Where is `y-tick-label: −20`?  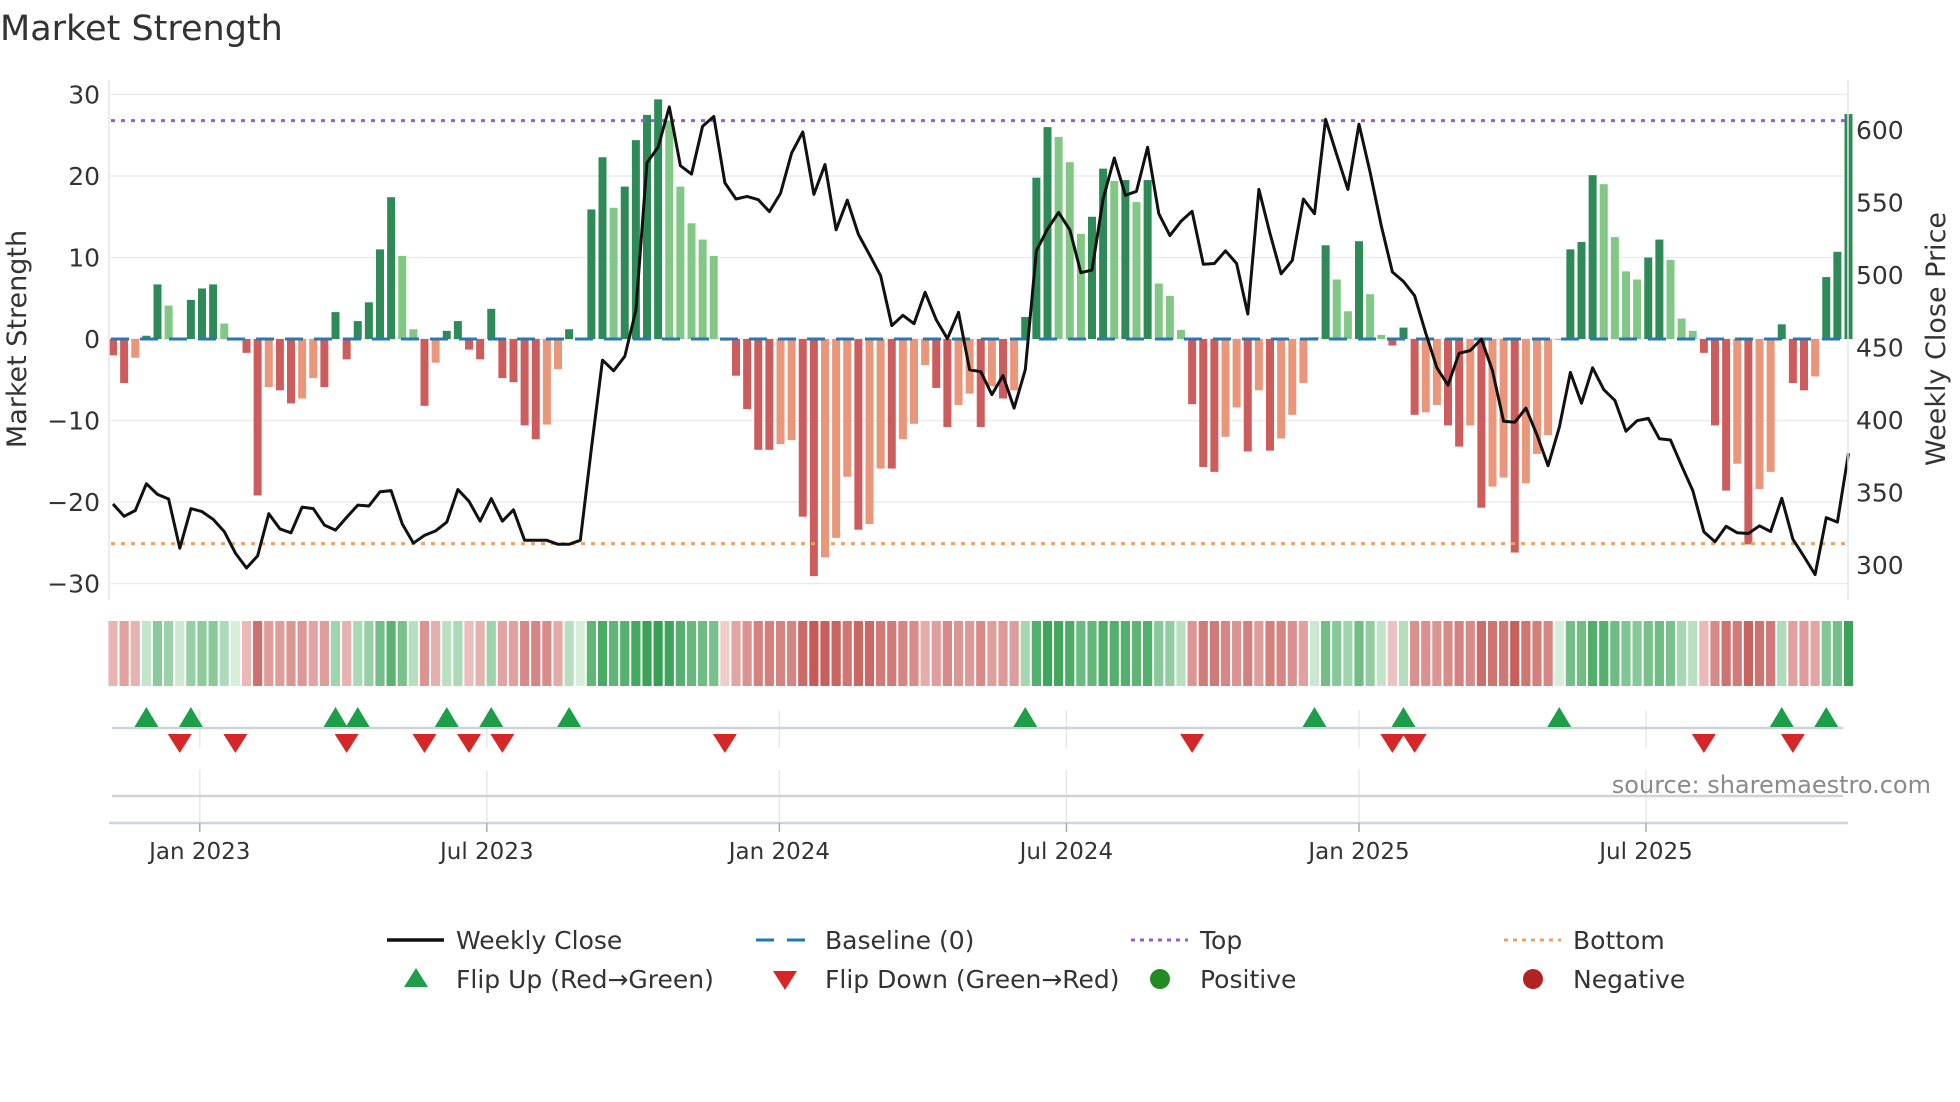 y-tick-label: −20 is located at coordinates (73, 502).